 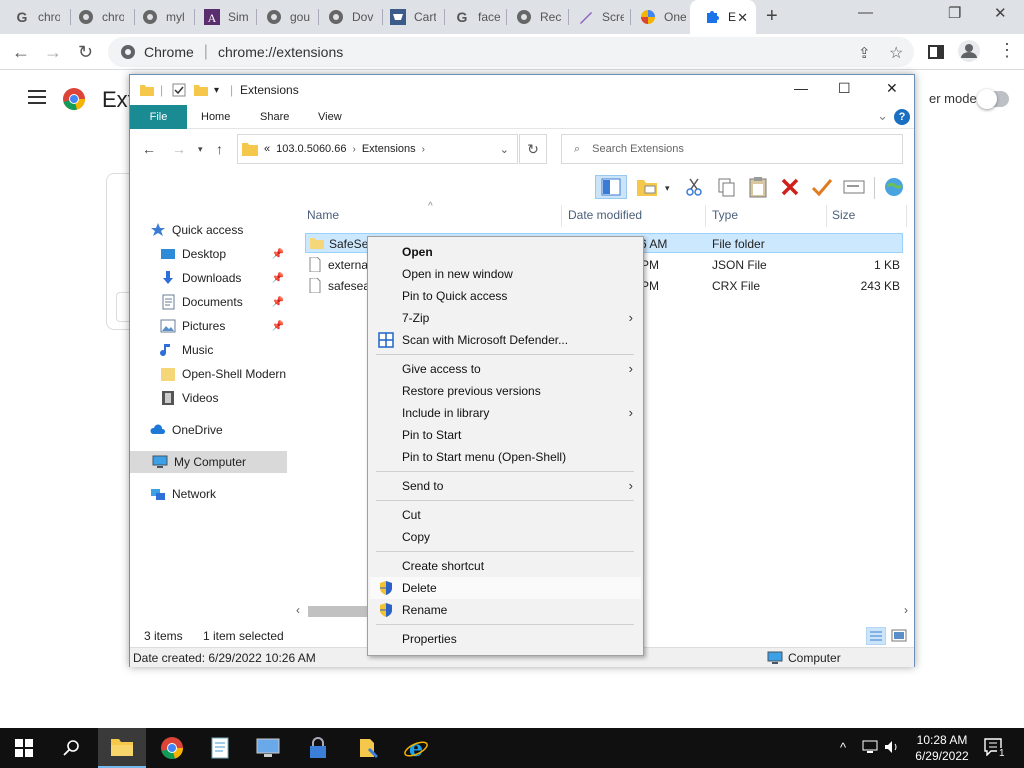 What do you see at coordinates (221, 17) in the screenshot?
I see `browser-tab: A Sim` at bounding box center [221, 17].